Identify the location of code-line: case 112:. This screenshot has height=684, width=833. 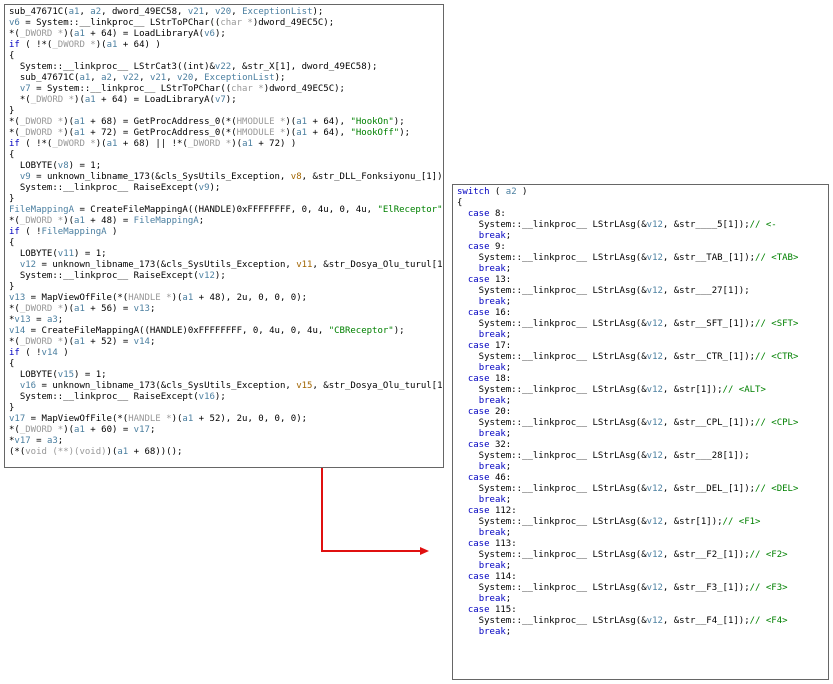
(640, 511).